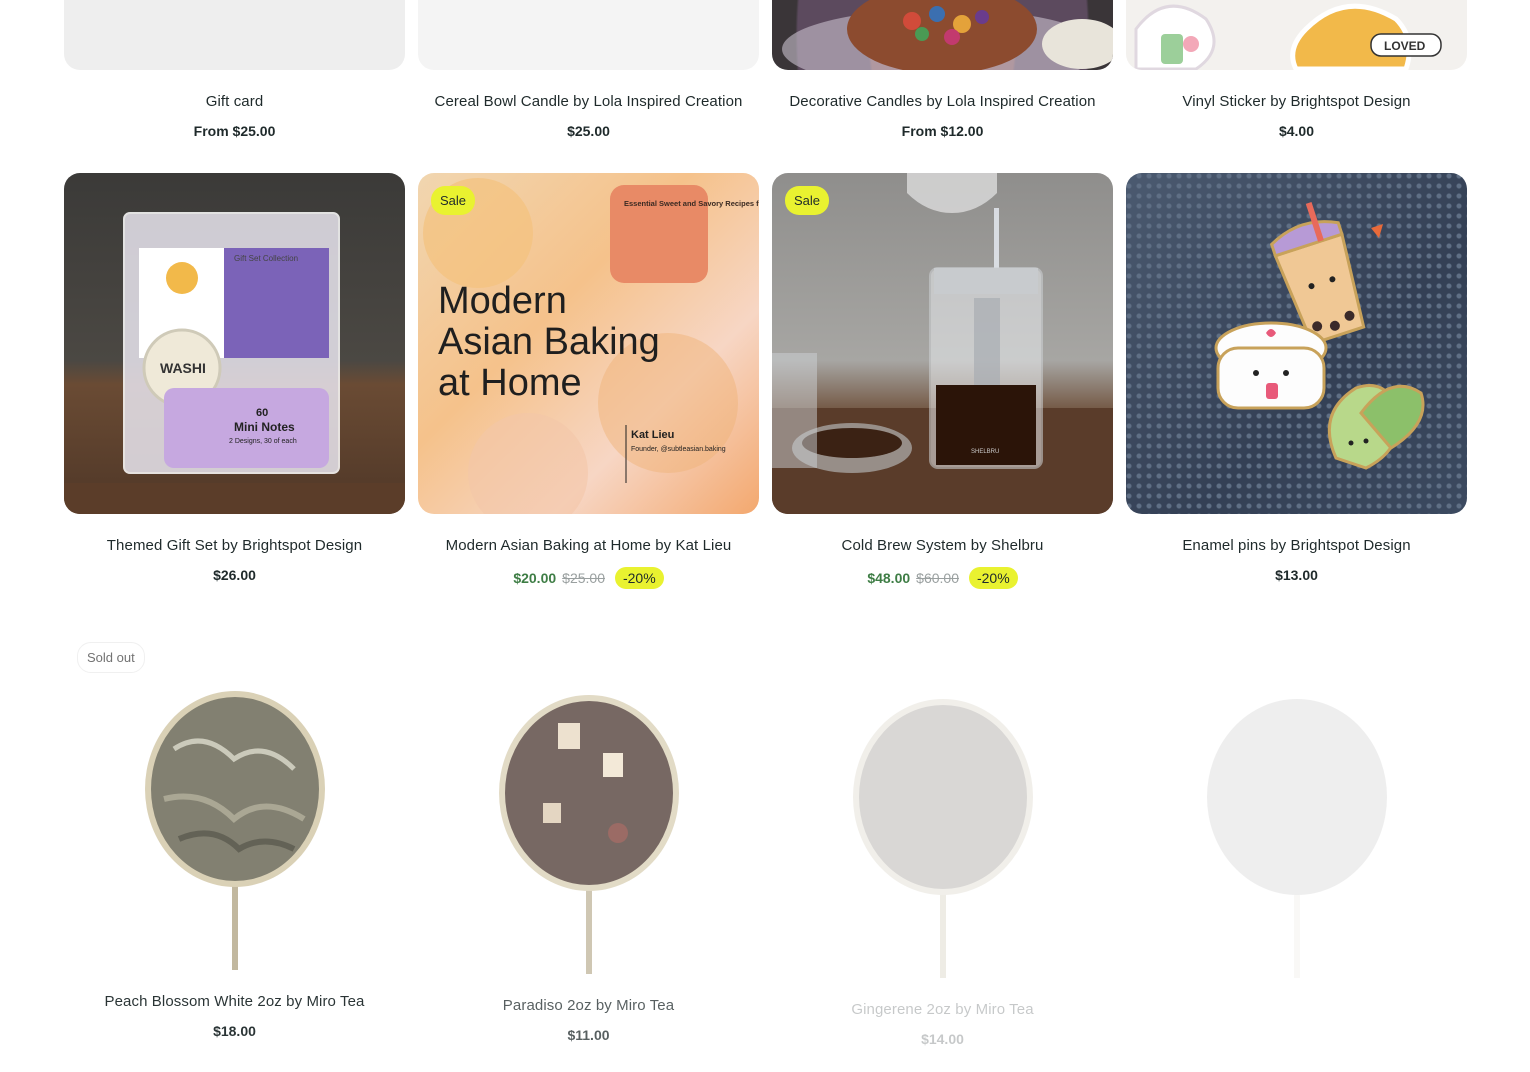 The height and width of the screenshot is (1072, 1530). I want to click on product-title: Paradiso 2oz by Miro Tea, so click(588, 1005).